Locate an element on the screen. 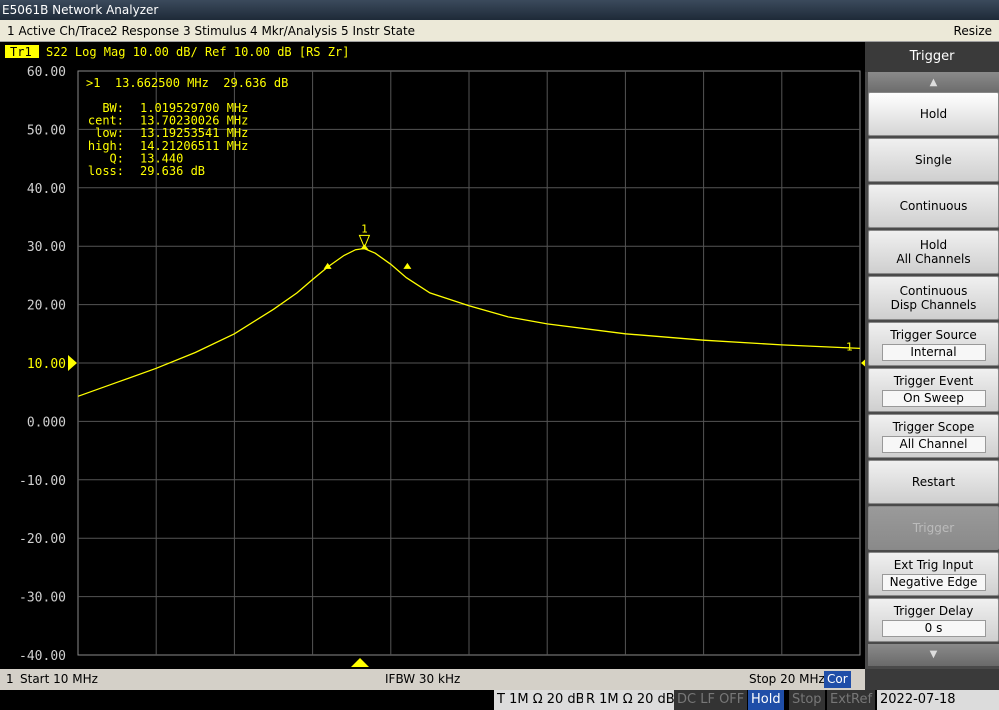 Image resolution: width=999 pixels, height=710 pixels. hold-label: Hold is located at coordinates (933, 114).